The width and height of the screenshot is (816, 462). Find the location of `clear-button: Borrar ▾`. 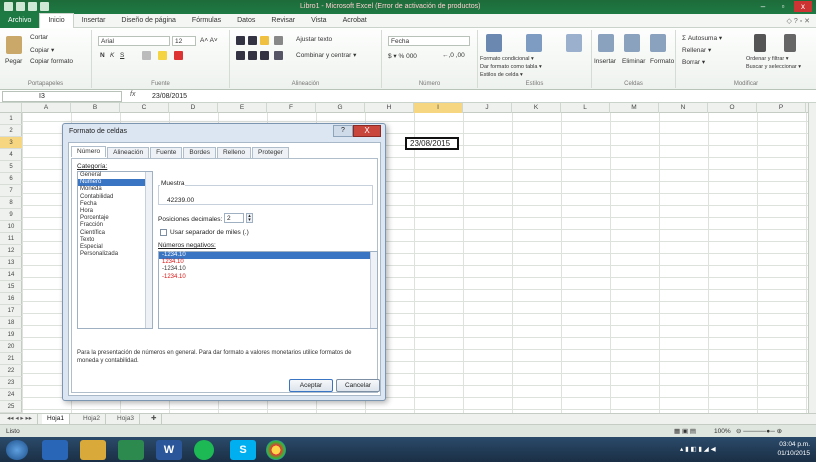

clear-button: Borrar ▾ is located at coordinates (693, 62).